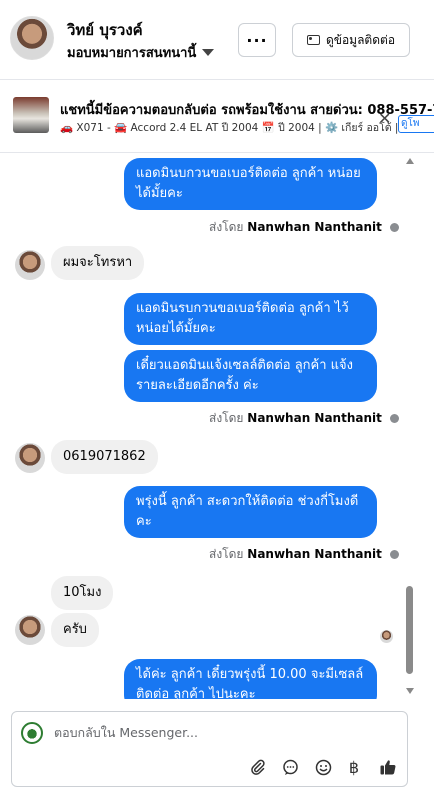 This screenshot has width=434, height=803. I want to click on caret-down-icon, so click(208, 52).